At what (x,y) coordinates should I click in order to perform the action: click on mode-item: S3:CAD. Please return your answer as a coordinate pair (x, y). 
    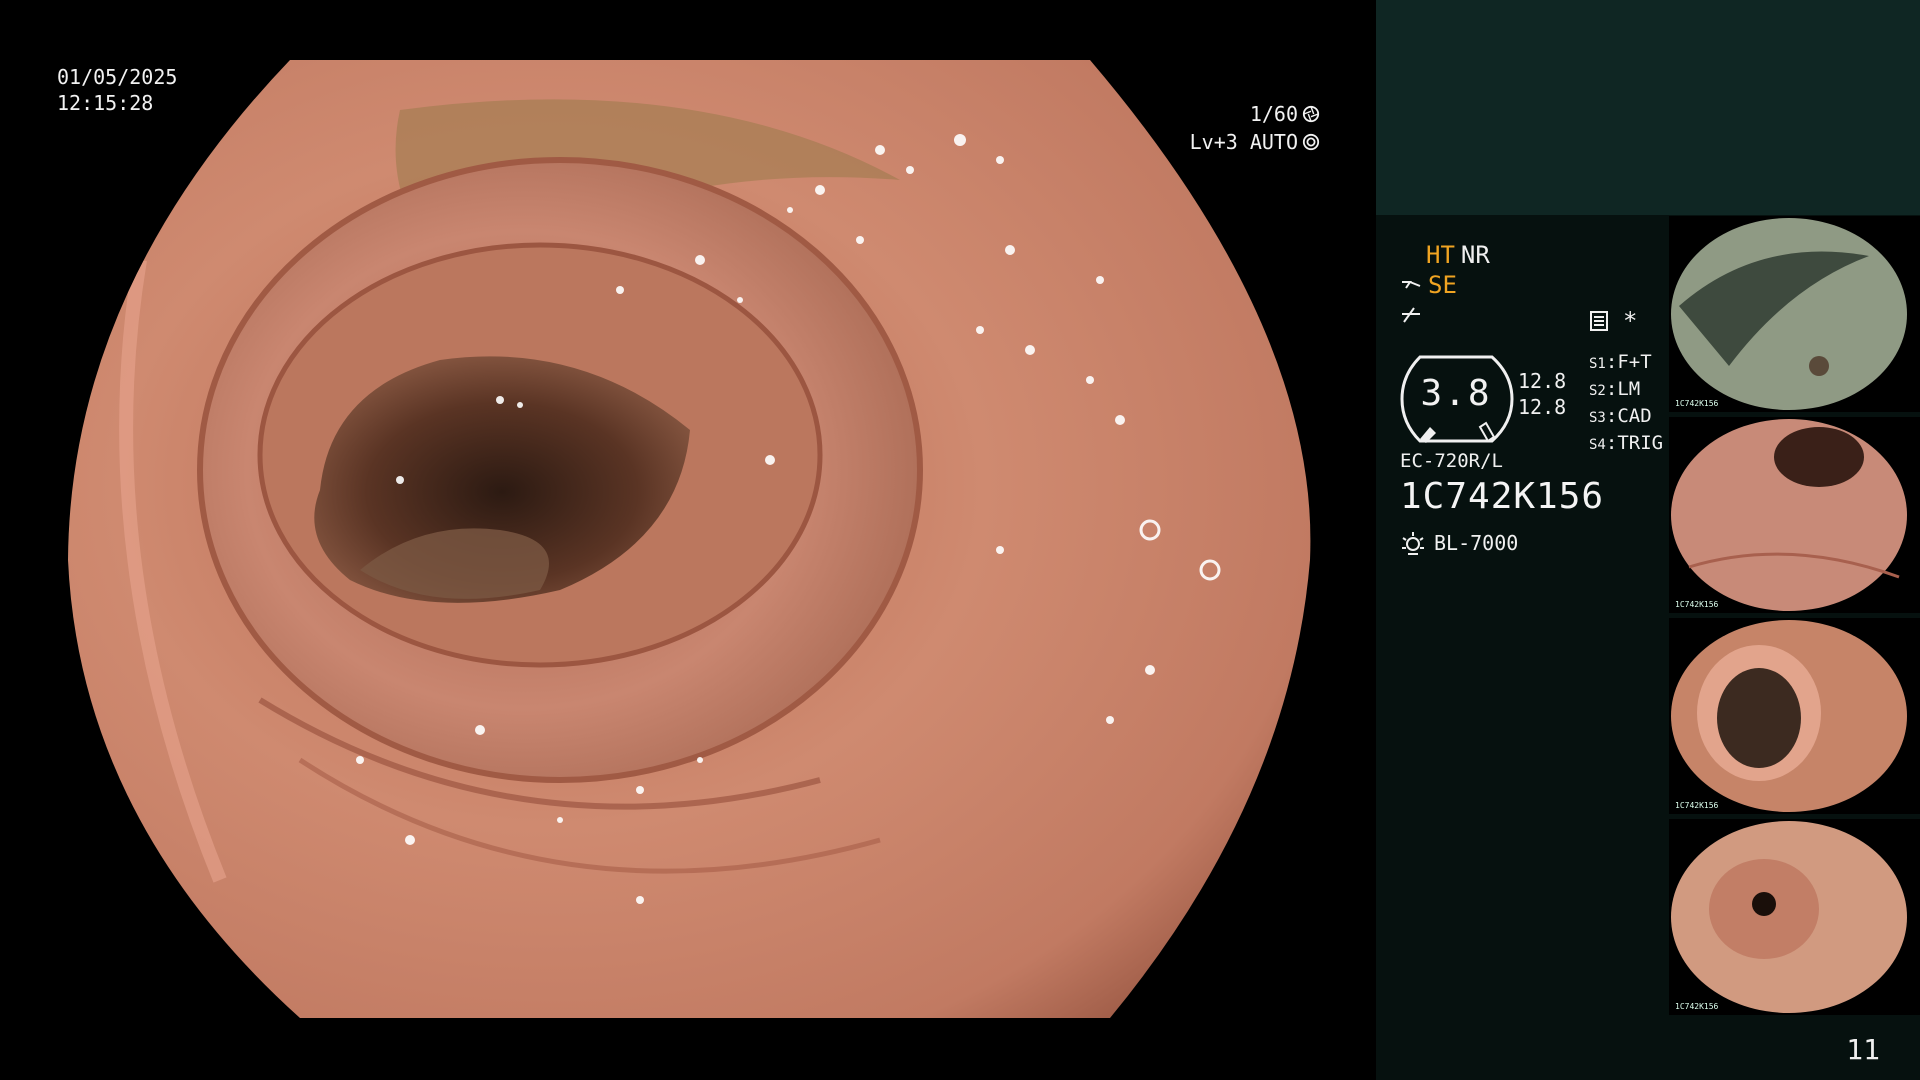
    Looking at the image, I should click on (1620, 416).